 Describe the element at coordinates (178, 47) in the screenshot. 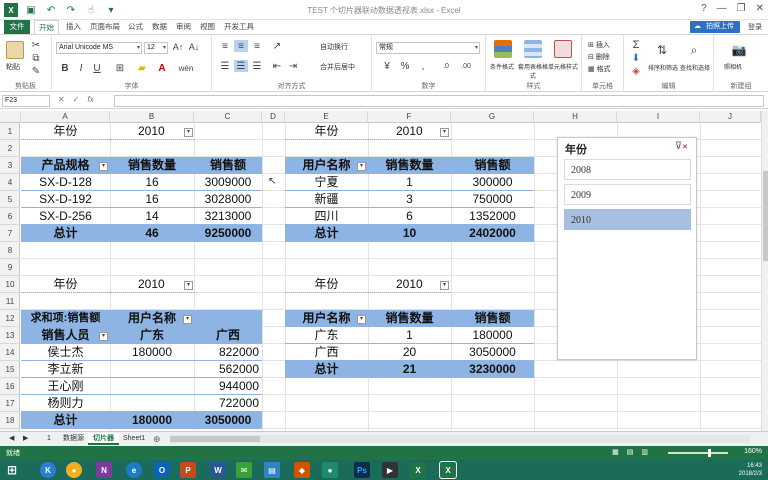

I see `grow-font-icon: A↑` at that location.